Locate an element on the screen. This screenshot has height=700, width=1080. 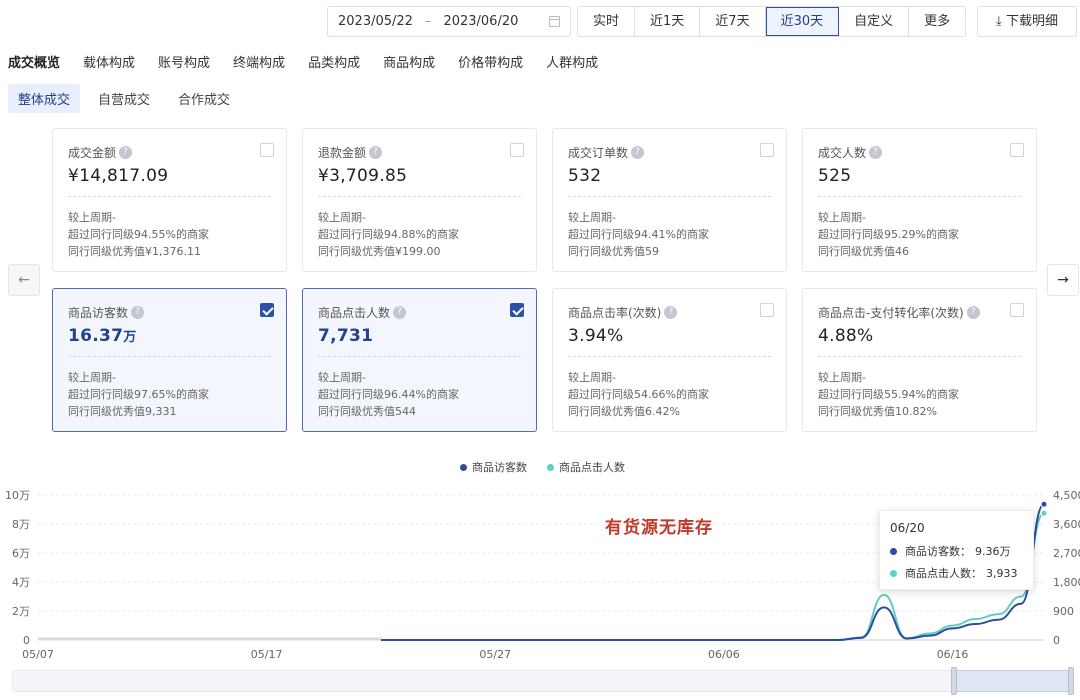
deal-subtabs: 整体成交 自营成交 合作成交 is located at coordinates (128, 98).